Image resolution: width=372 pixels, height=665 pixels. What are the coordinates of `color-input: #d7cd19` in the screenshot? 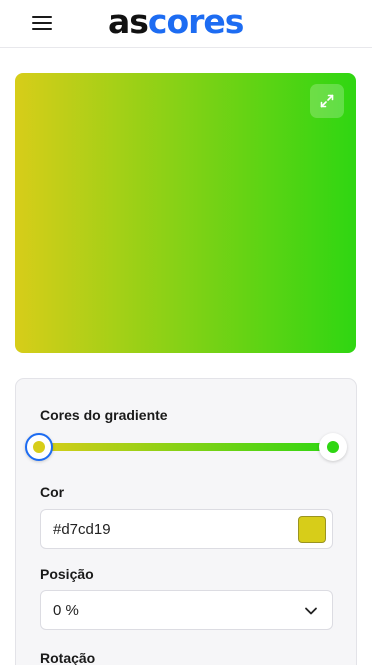 It's located at (186, 529).